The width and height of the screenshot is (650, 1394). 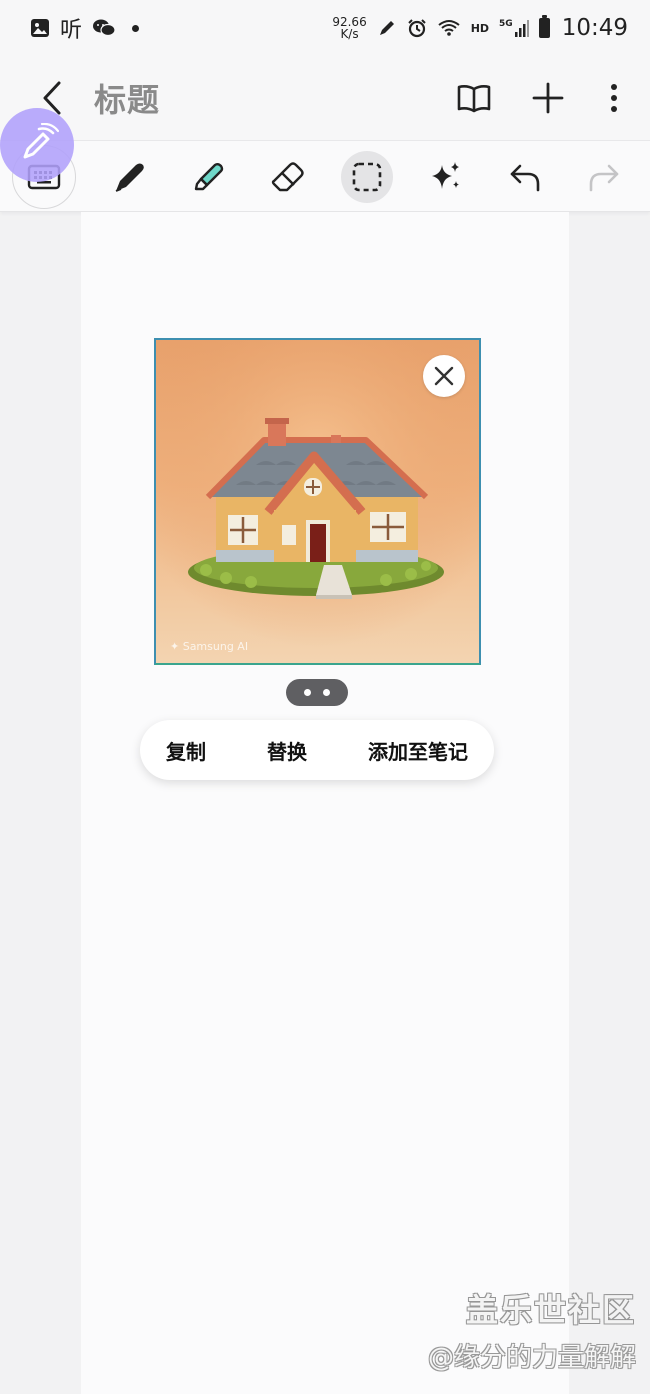 I want to click on network-speed: 92.66 K/s, so click(x=349, y=28).